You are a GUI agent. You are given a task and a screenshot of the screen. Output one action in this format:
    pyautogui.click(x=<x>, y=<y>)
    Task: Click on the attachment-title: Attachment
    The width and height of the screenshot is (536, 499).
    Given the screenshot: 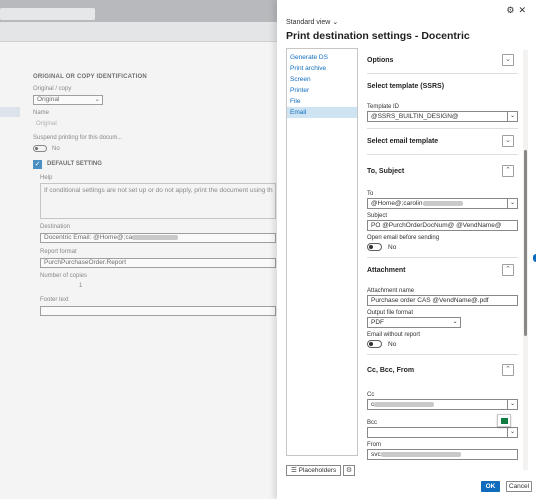 What is the action you would take?
    pyautogui.click(x=386, y=270)
    